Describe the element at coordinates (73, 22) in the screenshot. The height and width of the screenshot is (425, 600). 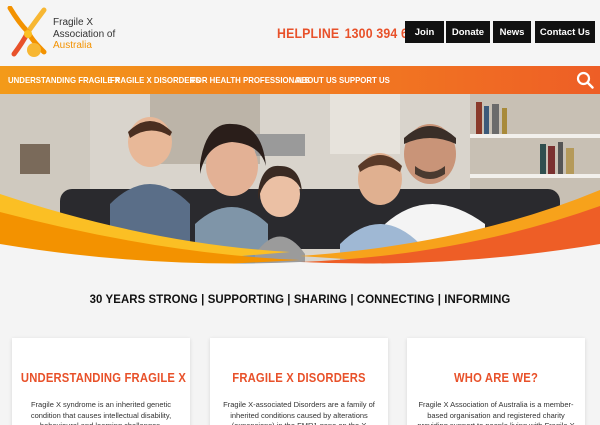
I see `logo-line-1: Fragile X` at that location.